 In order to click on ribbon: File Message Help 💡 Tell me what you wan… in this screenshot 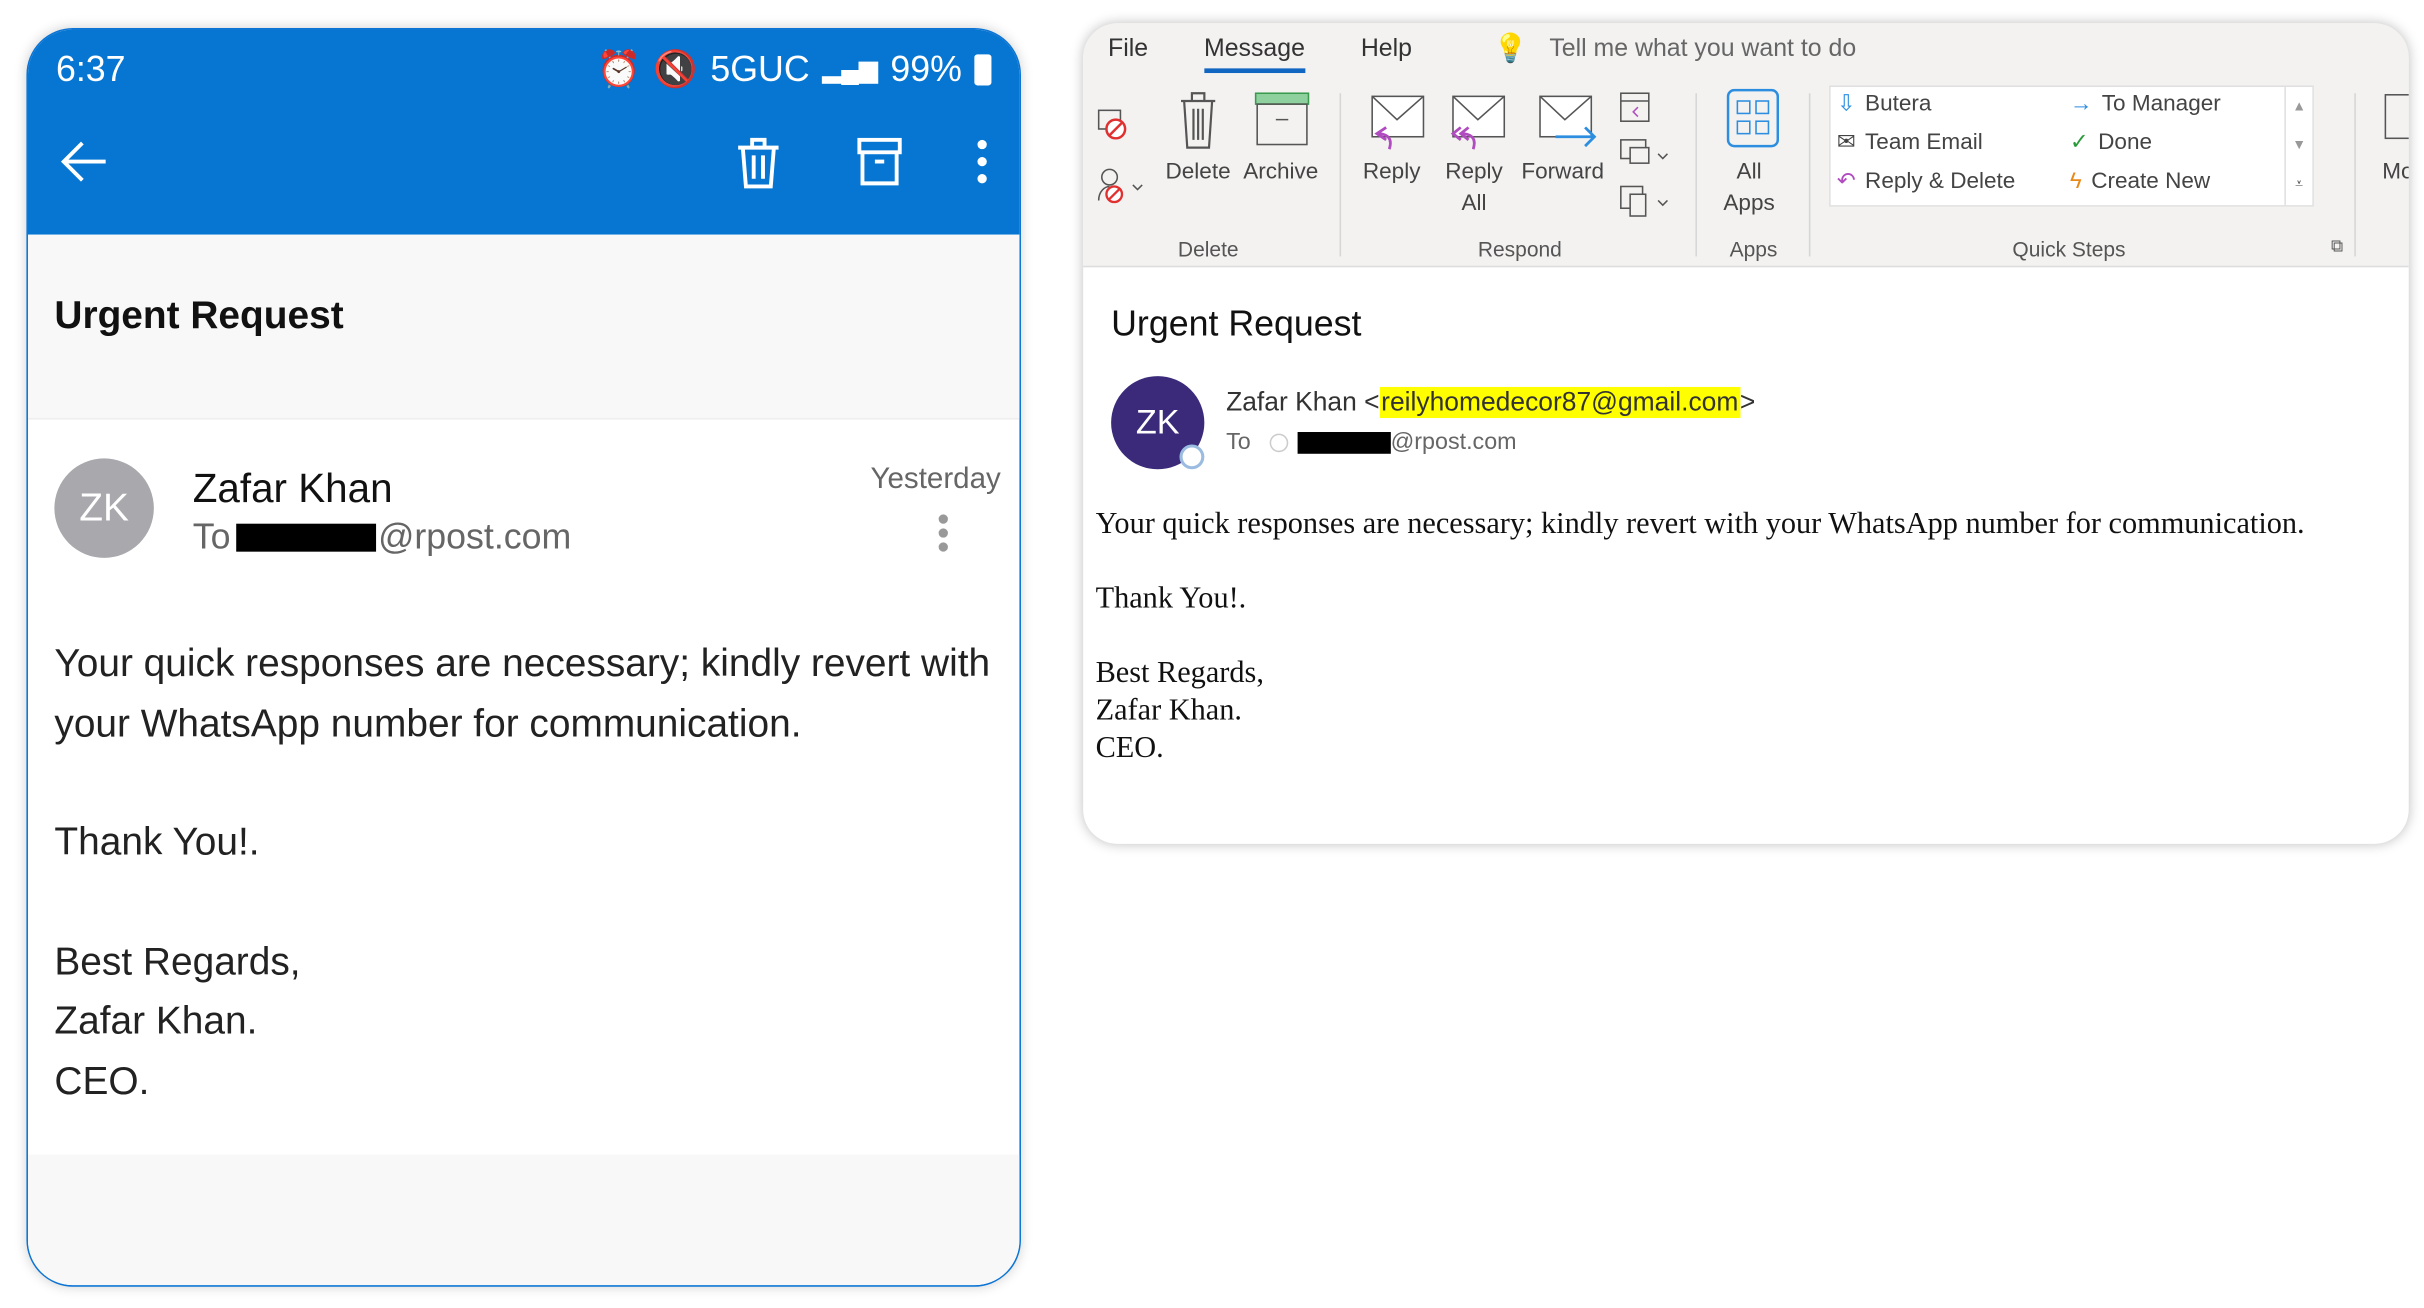, I will do `click(1746, 145)`.